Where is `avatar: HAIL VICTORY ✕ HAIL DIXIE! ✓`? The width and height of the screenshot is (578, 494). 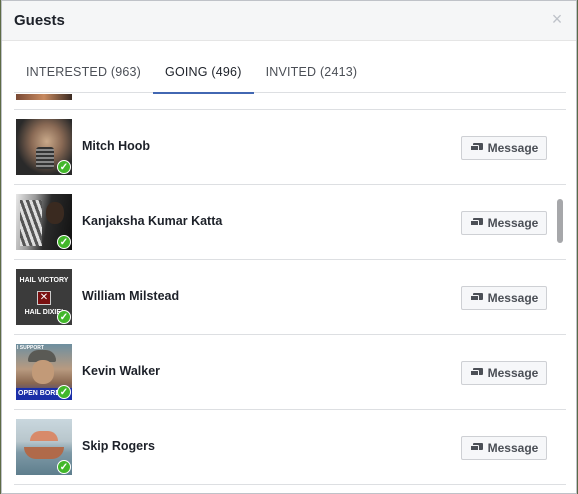 avatar: HAIL VICTORY ✕ HAIL DIXIE! ✓ is located at coordinates (44, 297).